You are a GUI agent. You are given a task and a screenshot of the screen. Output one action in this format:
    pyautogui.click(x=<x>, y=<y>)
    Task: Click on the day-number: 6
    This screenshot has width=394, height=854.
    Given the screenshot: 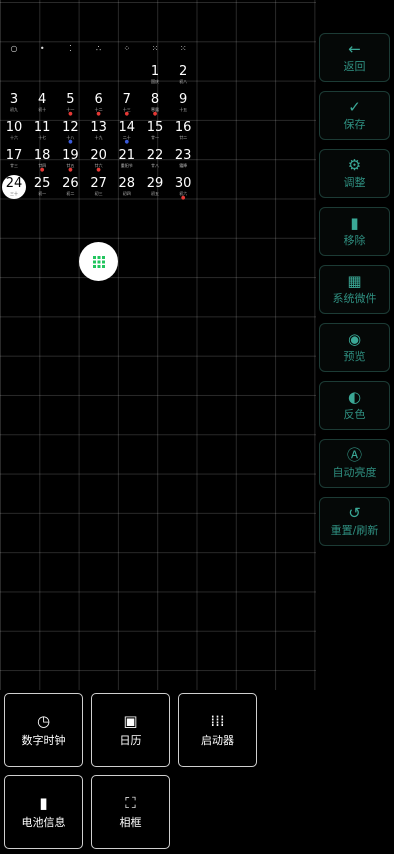 What is the action you would take?
    pyautogui.click(x=98, y=99)
    